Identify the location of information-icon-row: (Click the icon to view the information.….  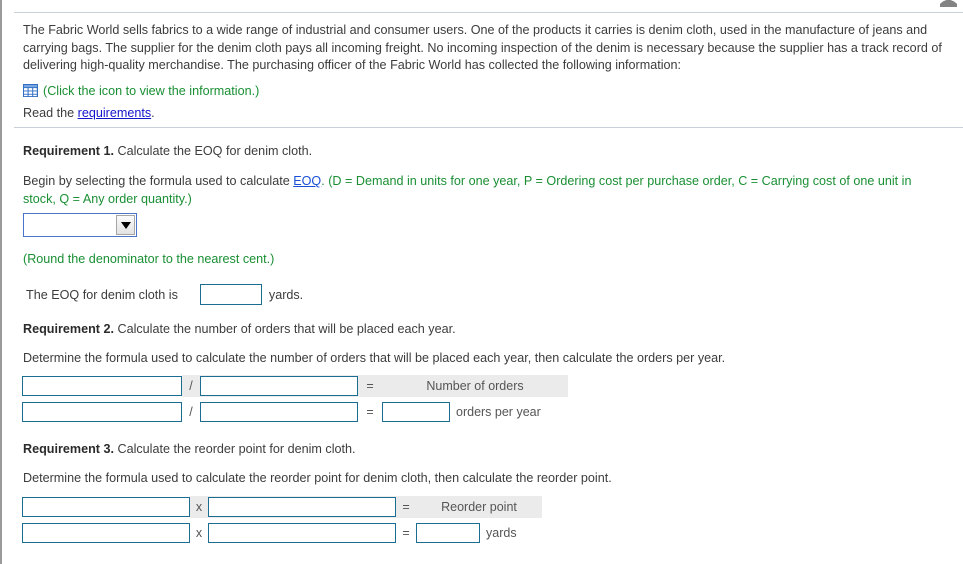
(487, 91).